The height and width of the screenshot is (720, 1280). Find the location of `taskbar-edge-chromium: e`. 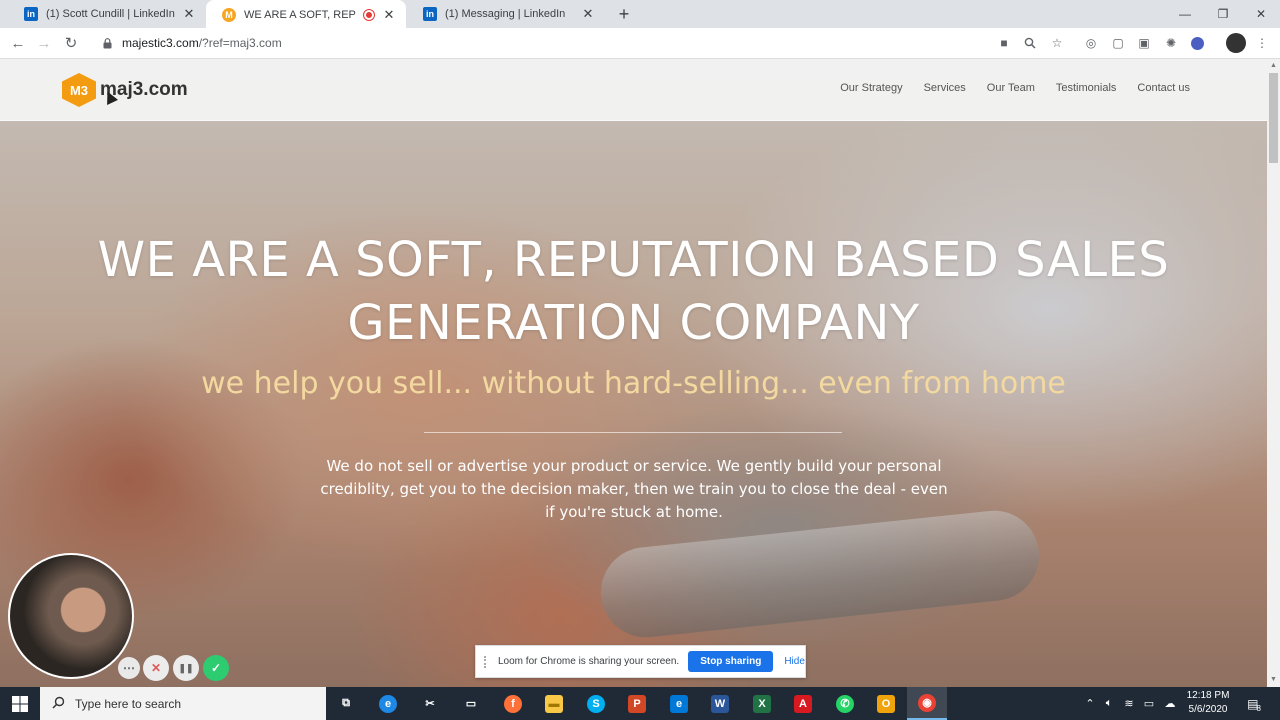

taskbar-edge-chromium: e is located at coordinates (388, 703).